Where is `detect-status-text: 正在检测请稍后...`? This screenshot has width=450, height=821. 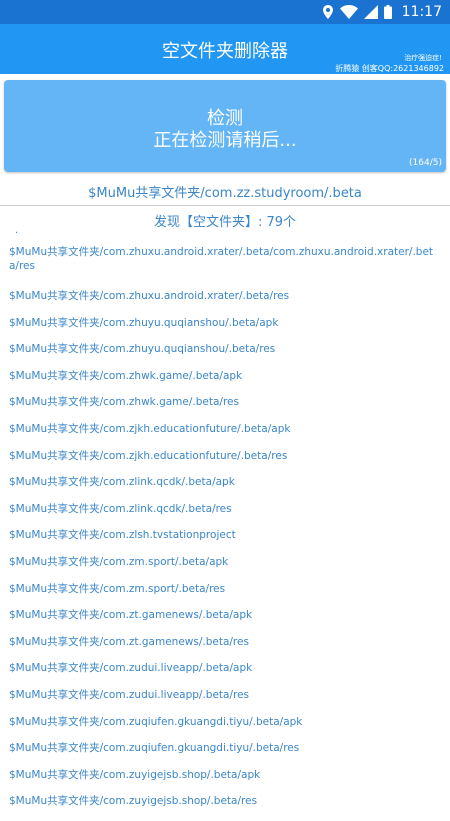
detect-status-text: 正在检测请稍后... is located at coordinates (225, 140).